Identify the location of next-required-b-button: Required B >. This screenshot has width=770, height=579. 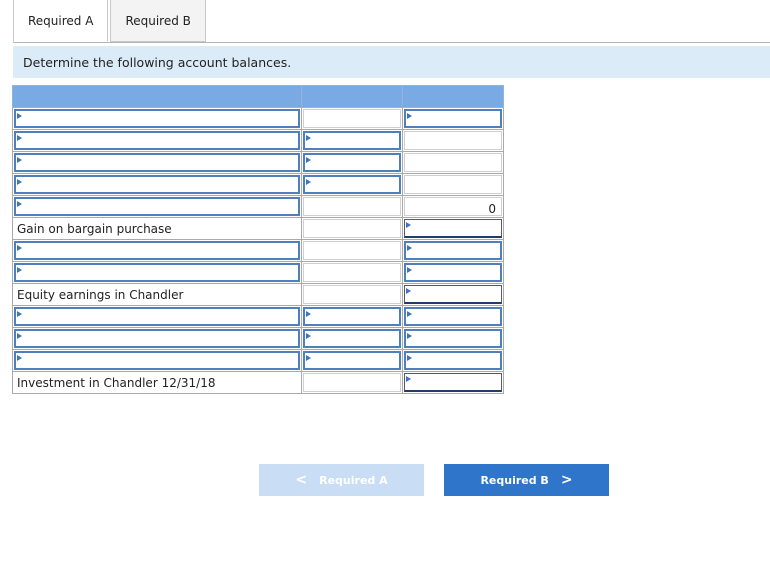
(526, 480).